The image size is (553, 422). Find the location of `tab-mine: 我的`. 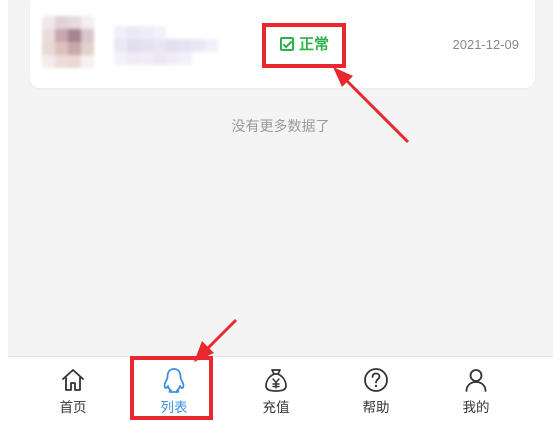

tab-mine: 我的 is located at coordinates (476, 389).